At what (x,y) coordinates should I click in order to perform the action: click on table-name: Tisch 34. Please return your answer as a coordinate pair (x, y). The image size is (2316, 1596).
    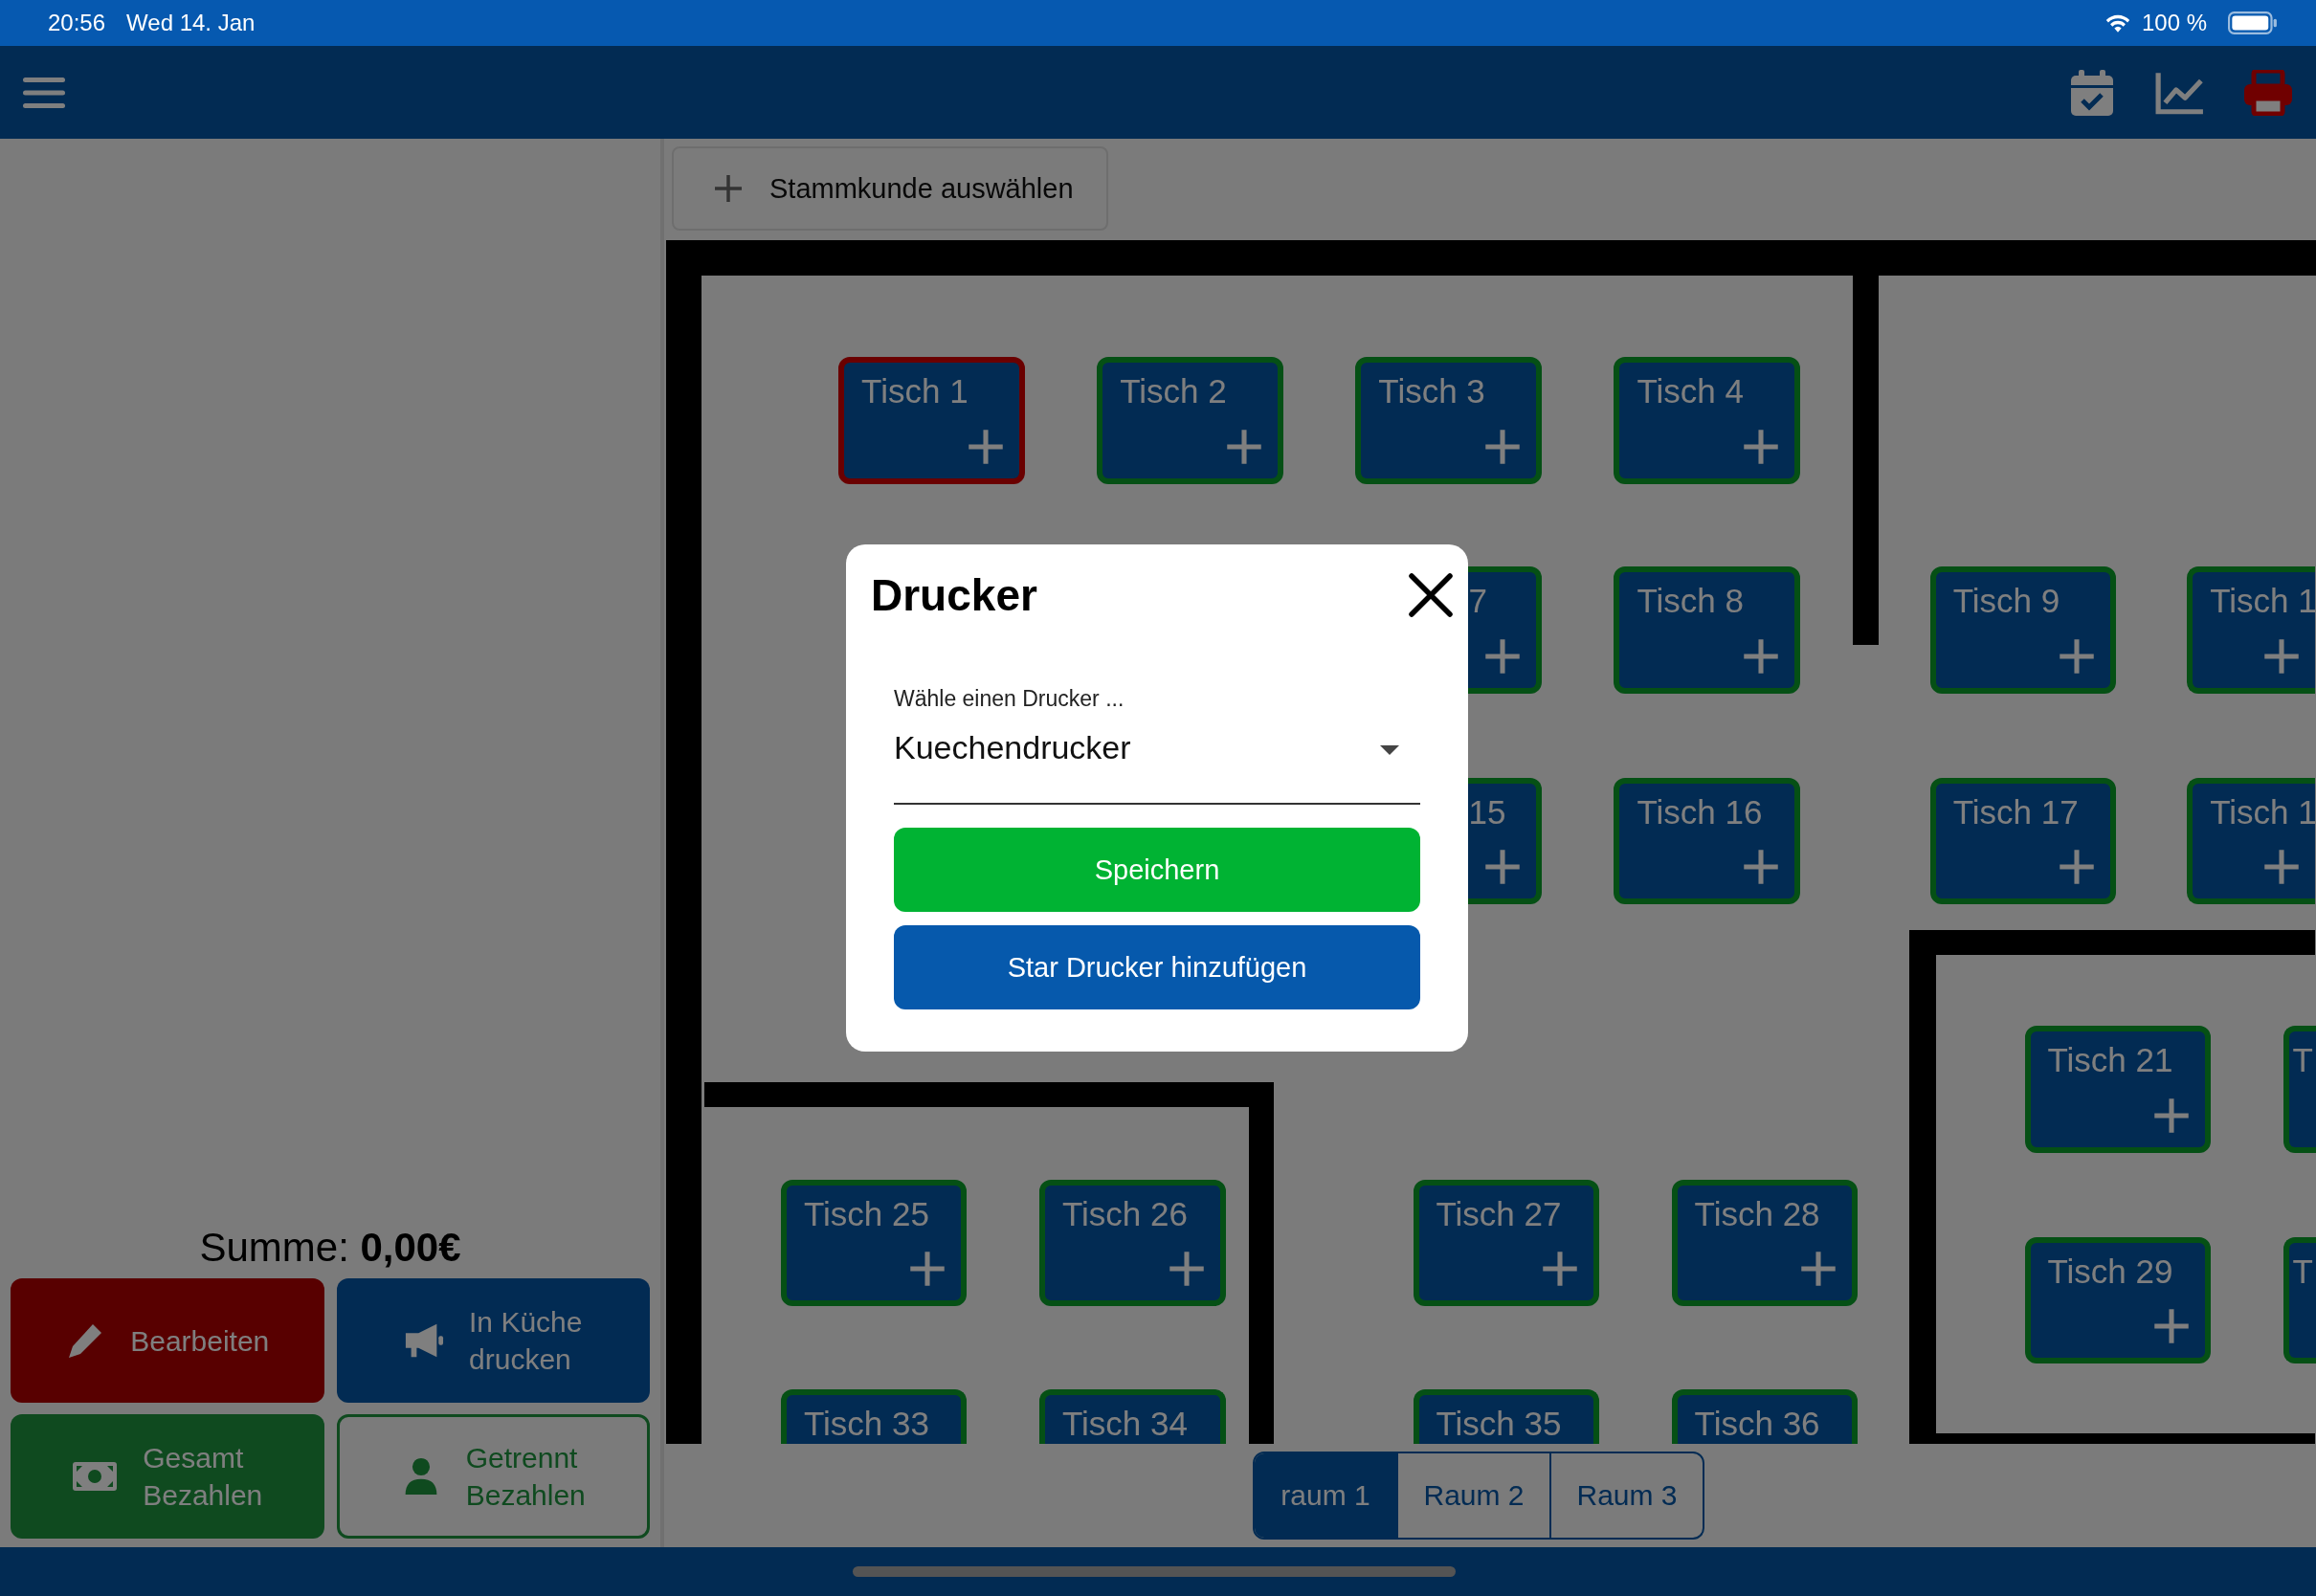
    Looking at the image, I should click on (1125, 1424).